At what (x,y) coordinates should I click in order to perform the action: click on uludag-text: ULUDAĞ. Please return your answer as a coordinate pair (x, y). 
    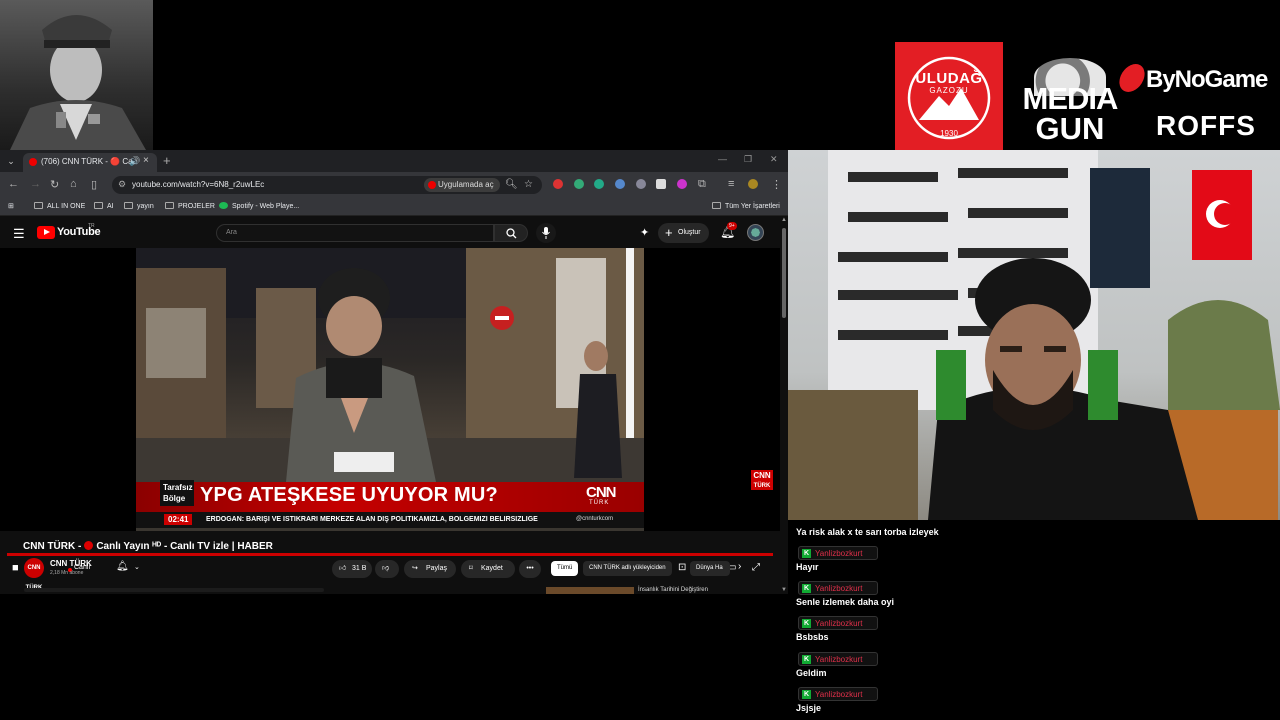
    Looking at the image, I should click on (949, 78).